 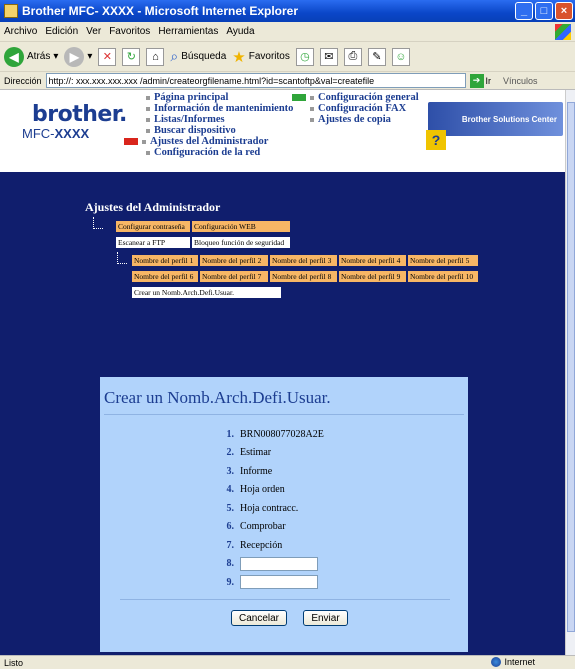 I want to click on close-button: ×, so click(x=564, y=11).